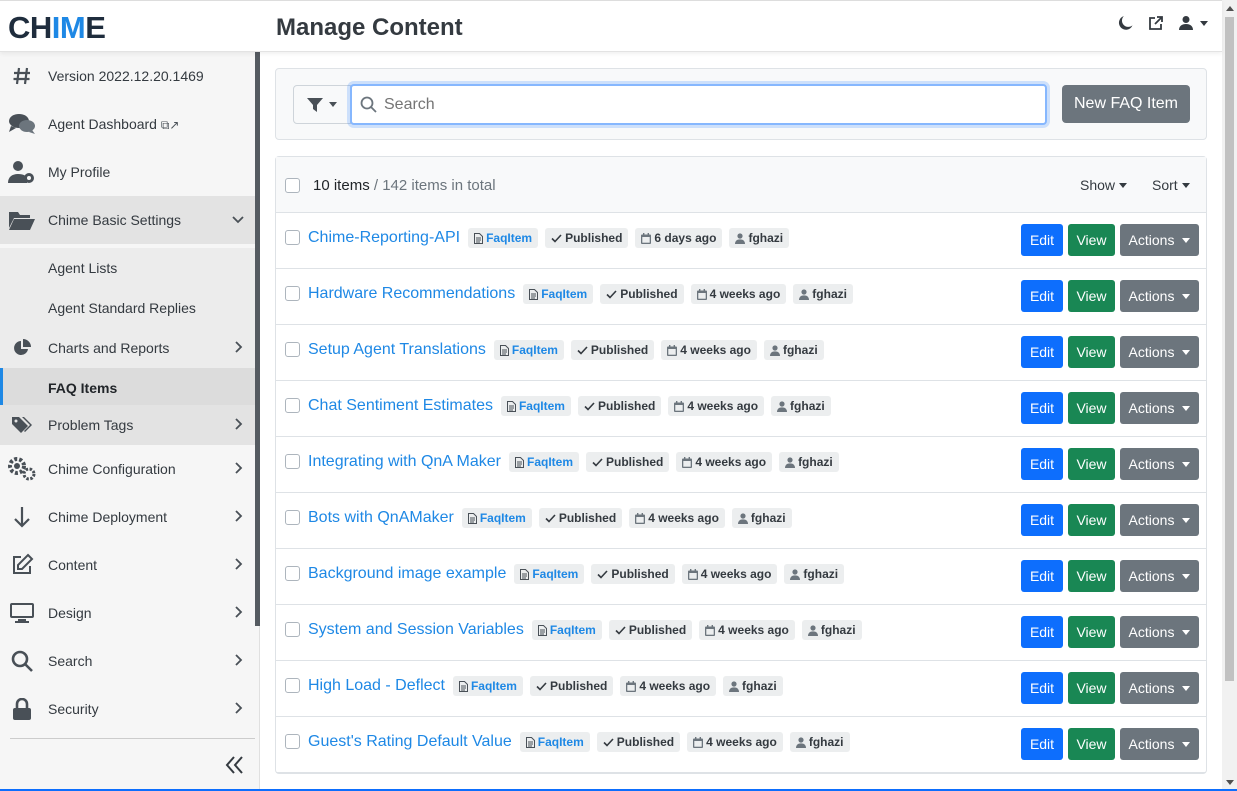 The height and width of the screenshot is (791, 1237). Describe the element at coordinates (1156, 23) in the screenshot. I see `external-link-icon` at that location.